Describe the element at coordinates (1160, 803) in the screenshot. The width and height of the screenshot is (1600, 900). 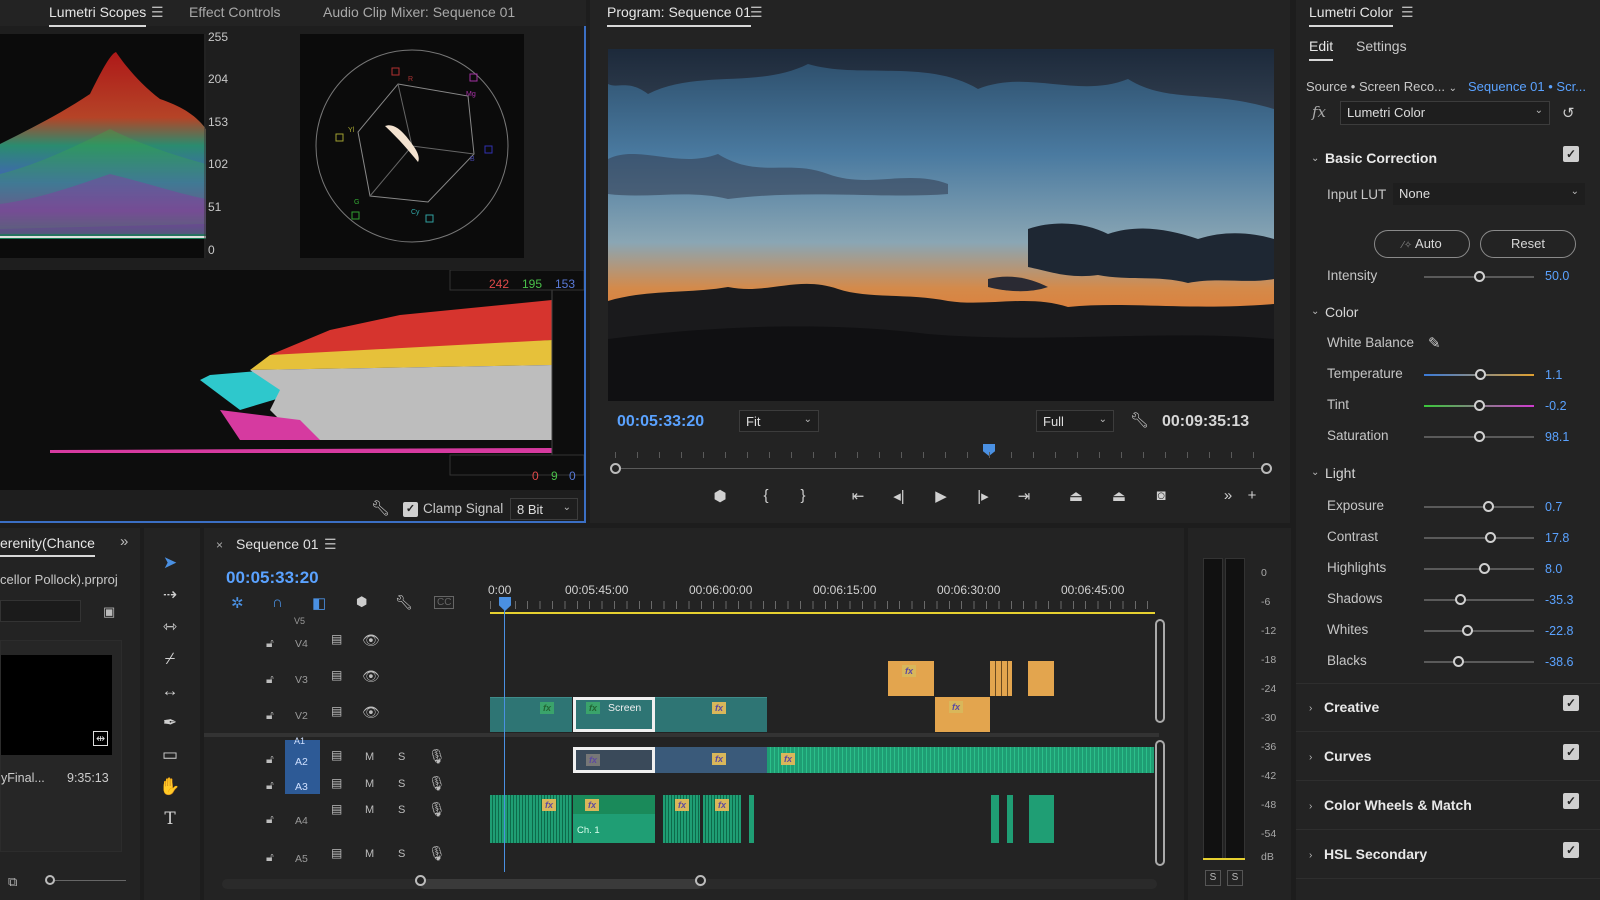
I see `vertical-scroll-audio` at that location.